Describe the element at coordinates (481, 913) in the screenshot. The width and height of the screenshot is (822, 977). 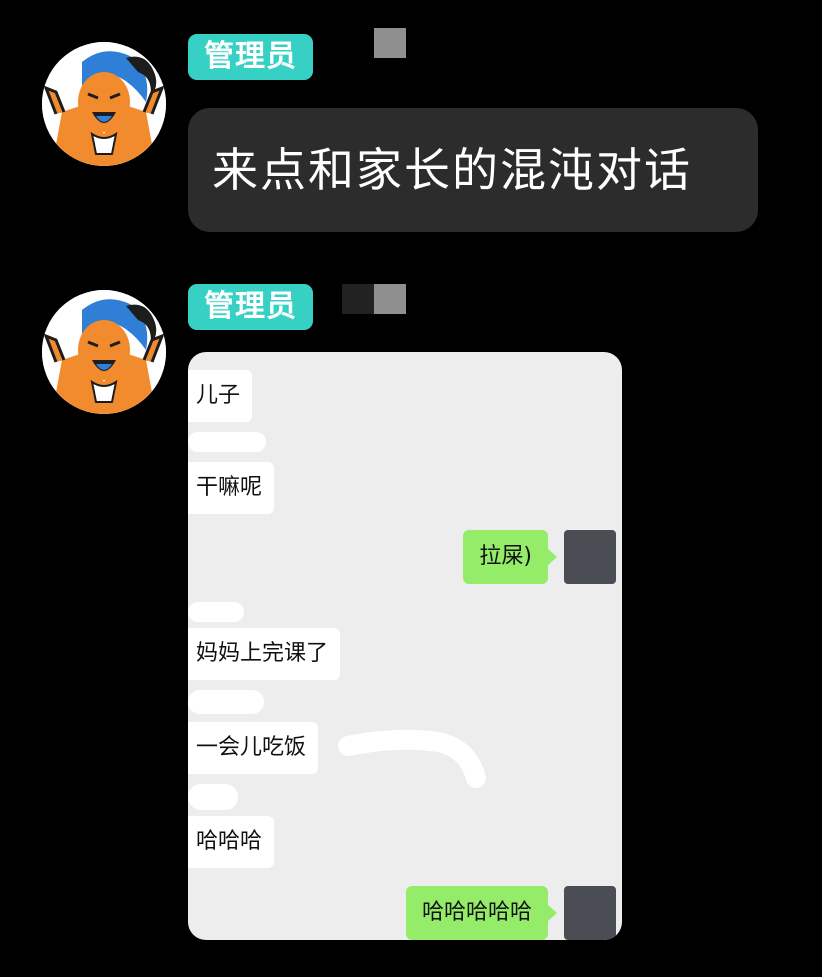
I see `outgoing-bubble: 哈哈哈哈哈` at that location.